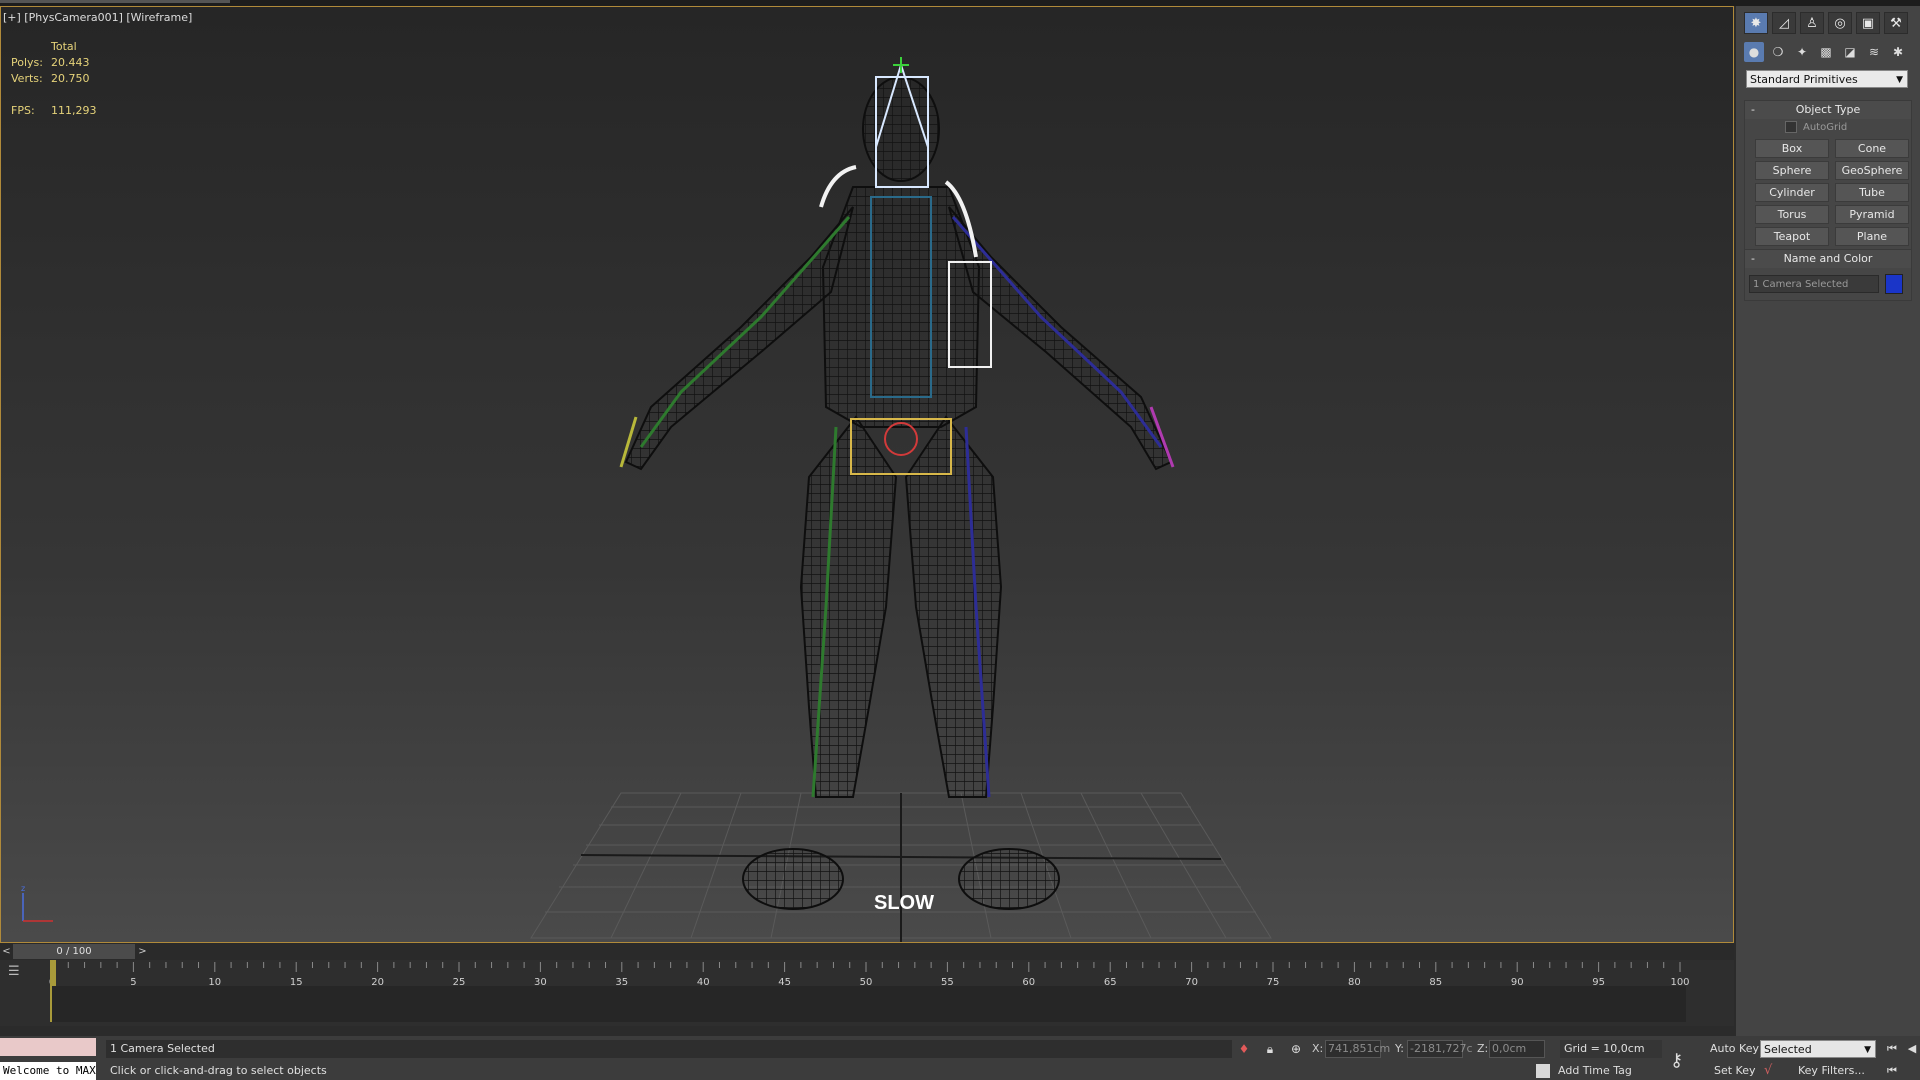 This screenshot has width=1920, height=1080. I want to click on pyramid-button: Pyramid, so click(1872, 214).